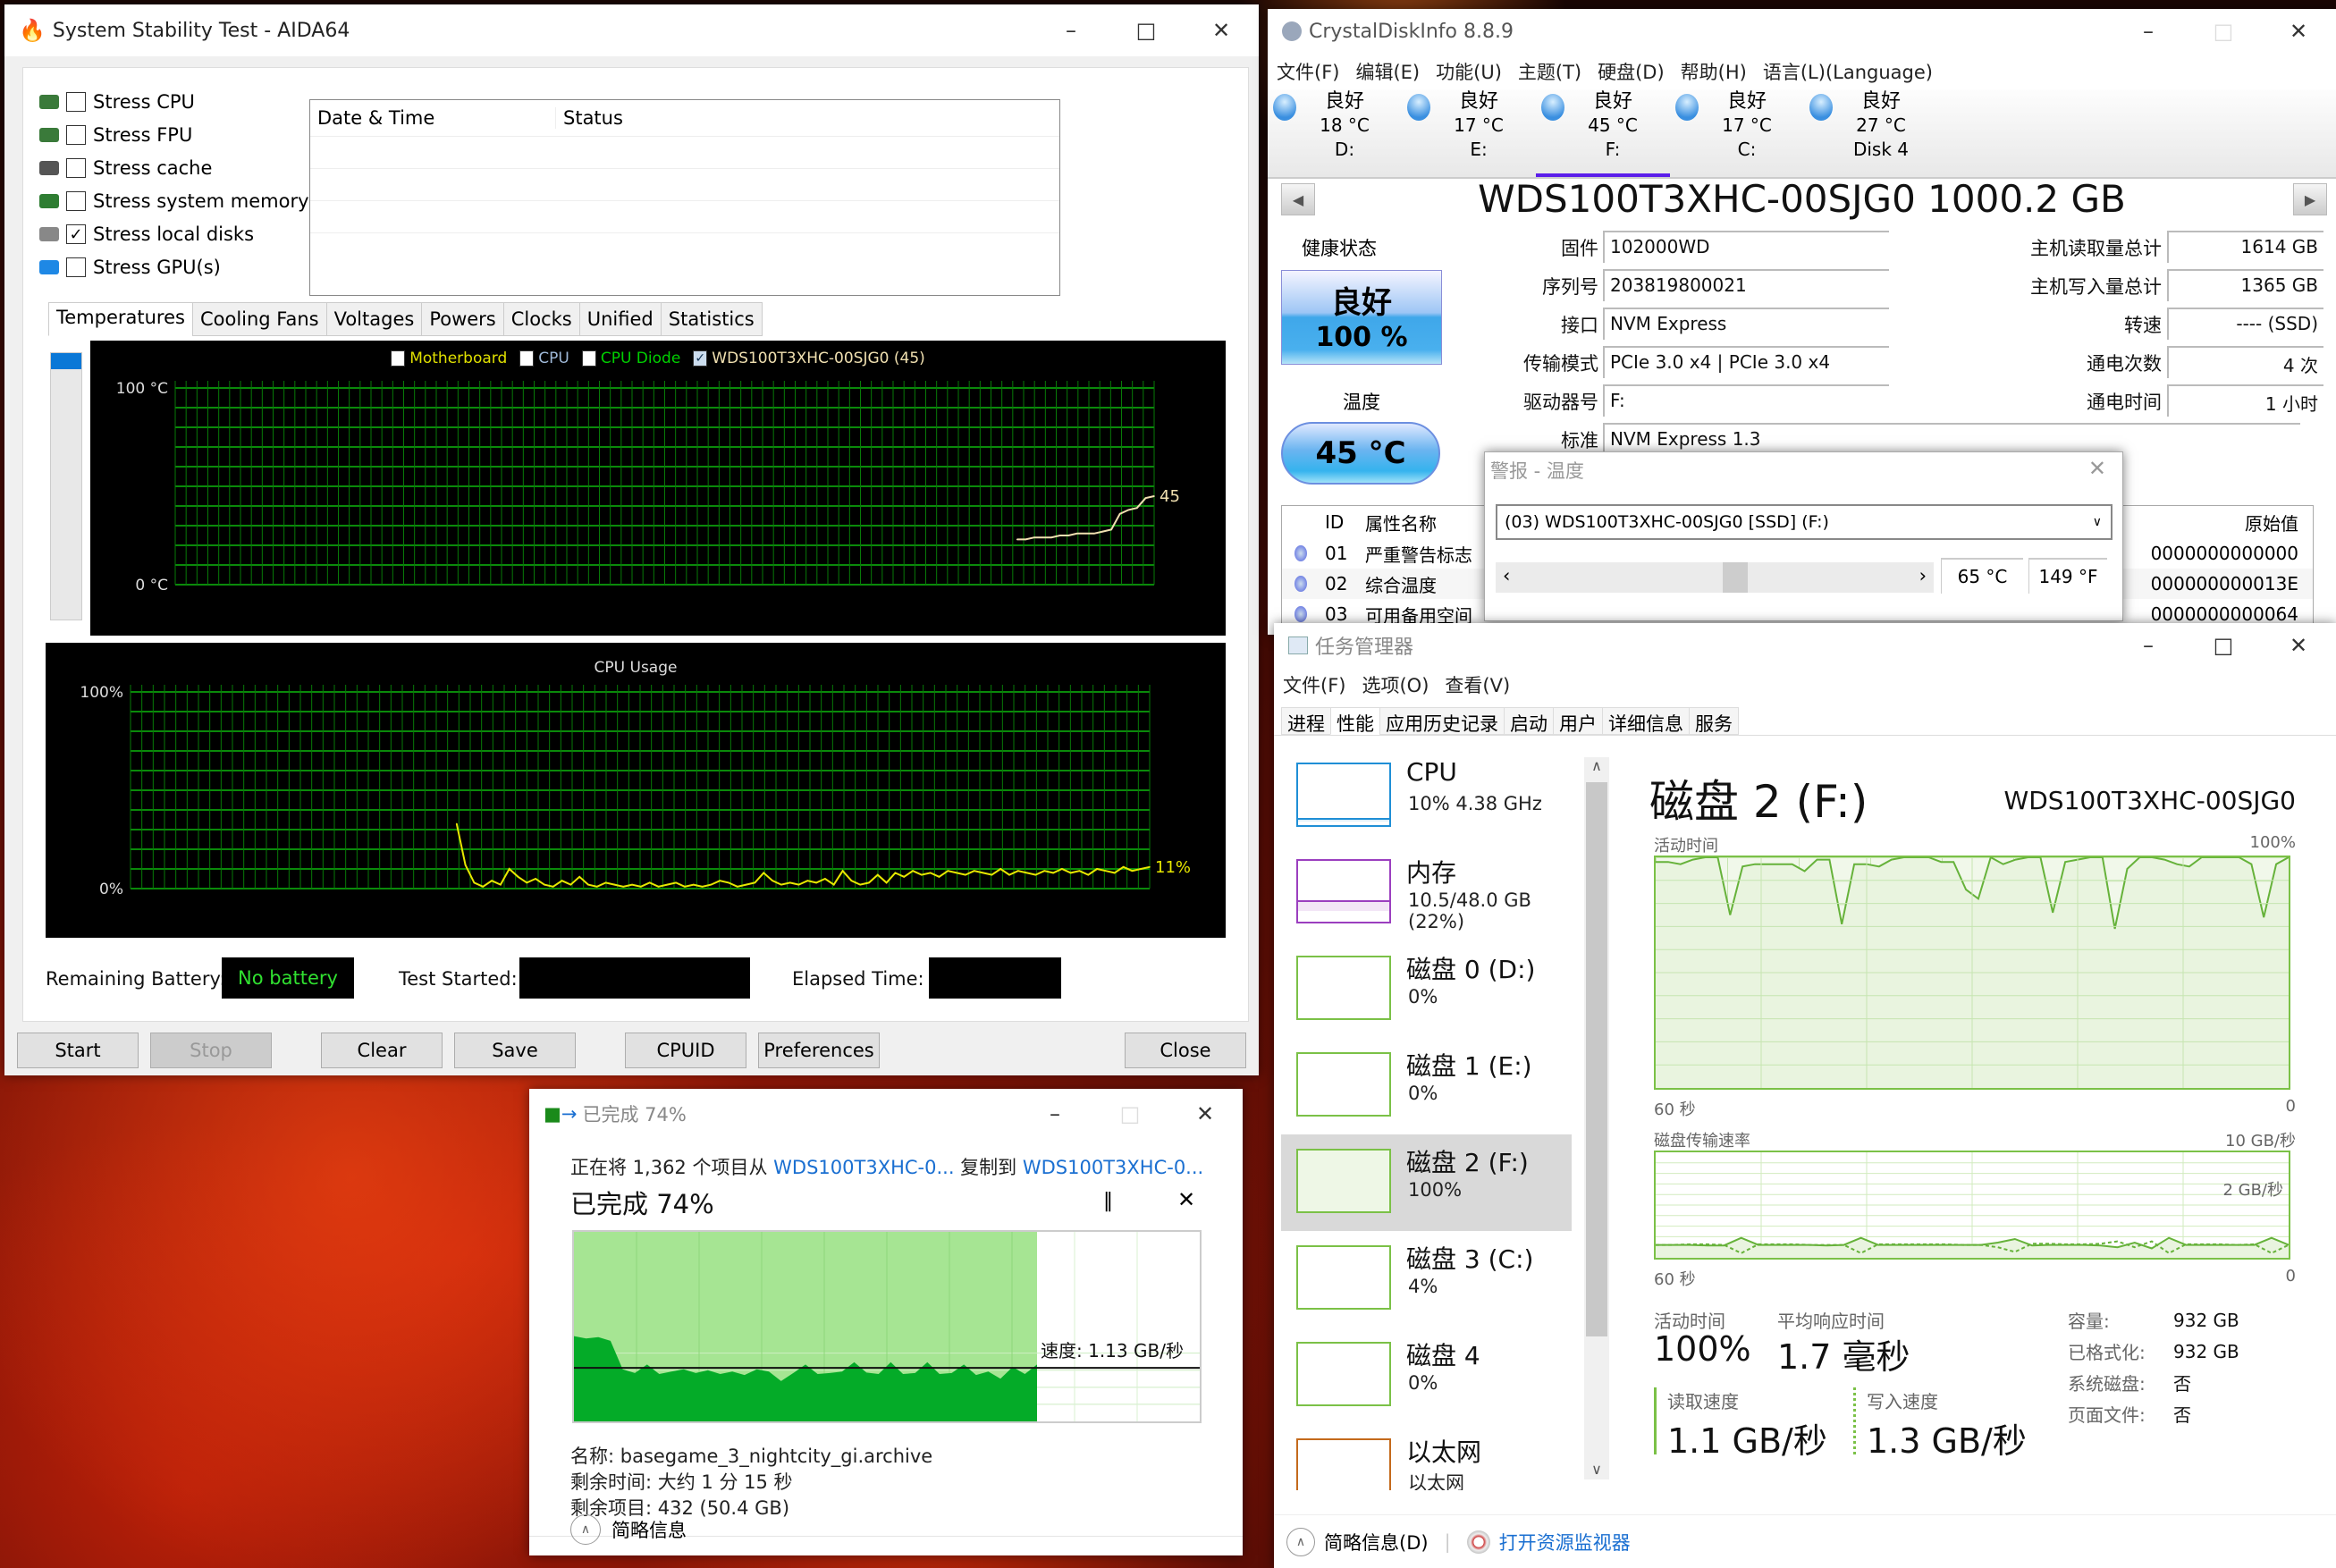 This screenshot has width=2336, height=1568. What do you see at coordinates (1395, 684) in the screenshot?
I see `menu-item: 选项(O)` at bounding box center [1395, 684].